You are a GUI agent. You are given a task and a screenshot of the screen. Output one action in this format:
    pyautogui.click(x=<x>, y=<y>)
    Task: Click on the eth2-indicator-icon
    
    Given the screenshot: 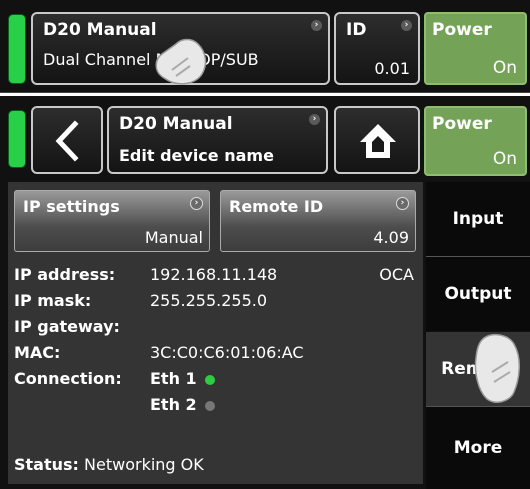 What is the action you would take?
    pyautogui.click(x=209, y=405)
    